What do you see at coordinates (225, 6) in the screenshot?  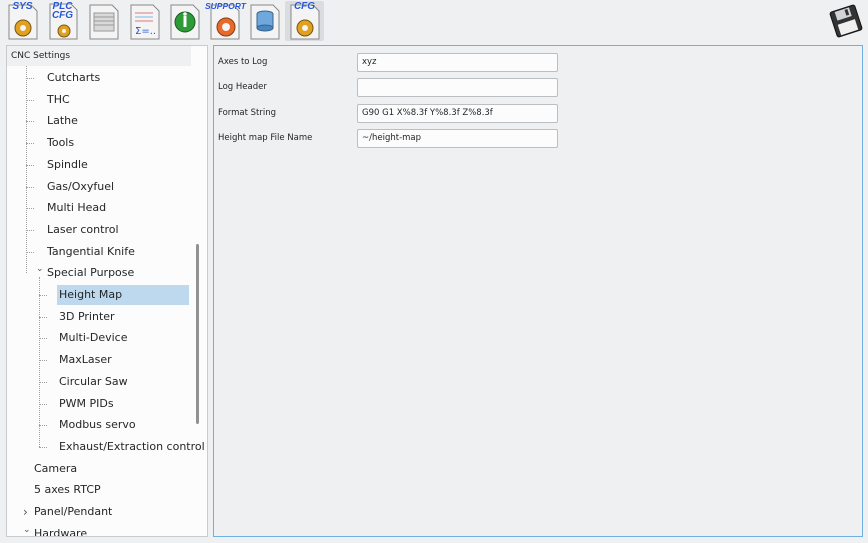 I see `support-label: SUPPORT` at bounding box center [225, 6].